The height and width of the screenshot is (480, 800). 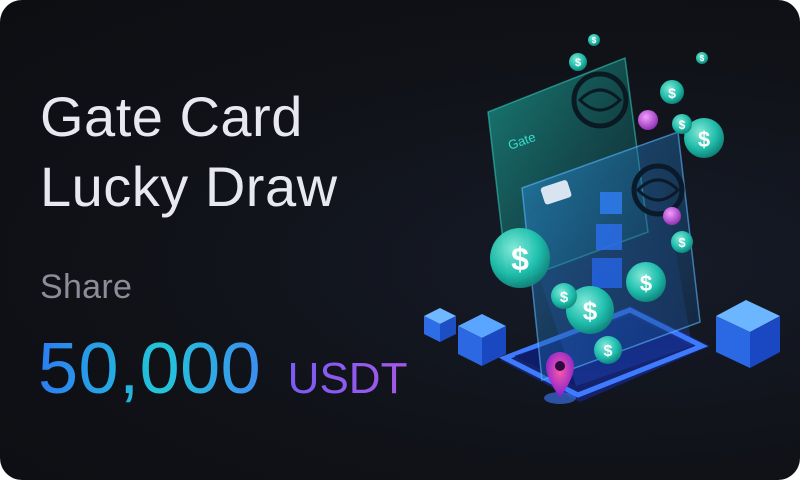 What do you see at coordinates (150, 369) in the screenshot?
I see `prize-amount: 50,000` at bounding box center [150, 369].